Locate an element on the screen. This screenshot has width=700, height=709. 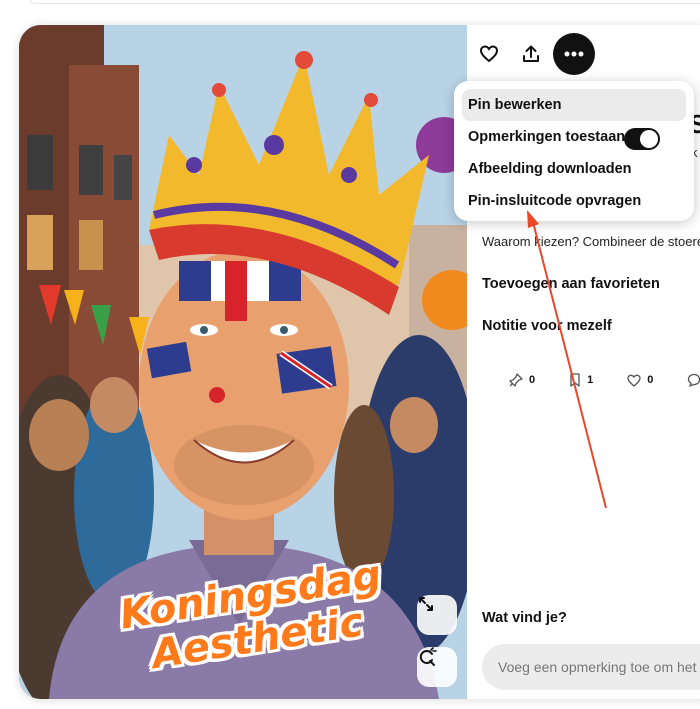
stat-bookmarks-value: 1 is located at coordinates (590, 380).